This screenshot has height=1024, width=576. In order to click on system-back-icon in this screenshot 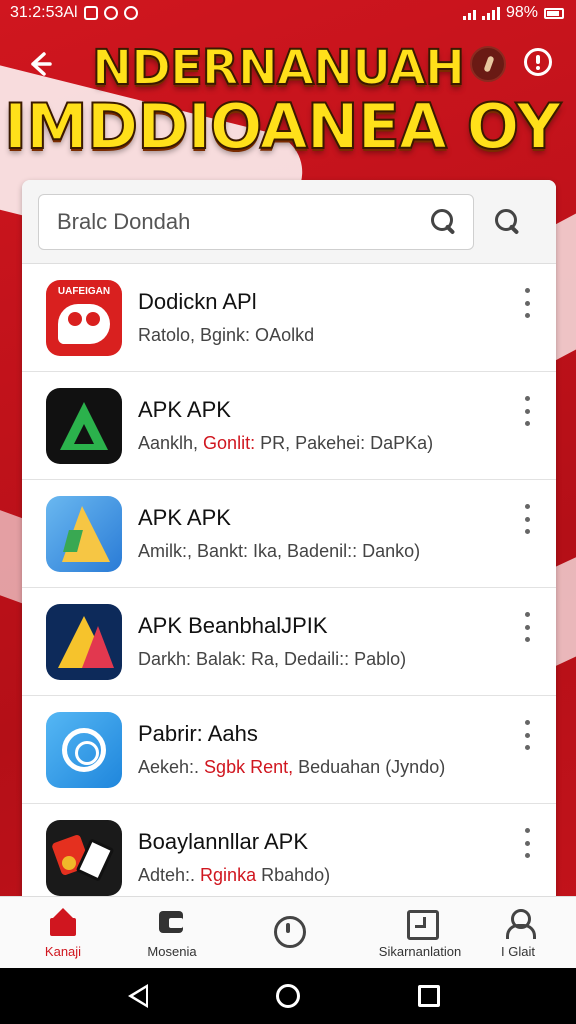, I will do `click(138, 996)`.